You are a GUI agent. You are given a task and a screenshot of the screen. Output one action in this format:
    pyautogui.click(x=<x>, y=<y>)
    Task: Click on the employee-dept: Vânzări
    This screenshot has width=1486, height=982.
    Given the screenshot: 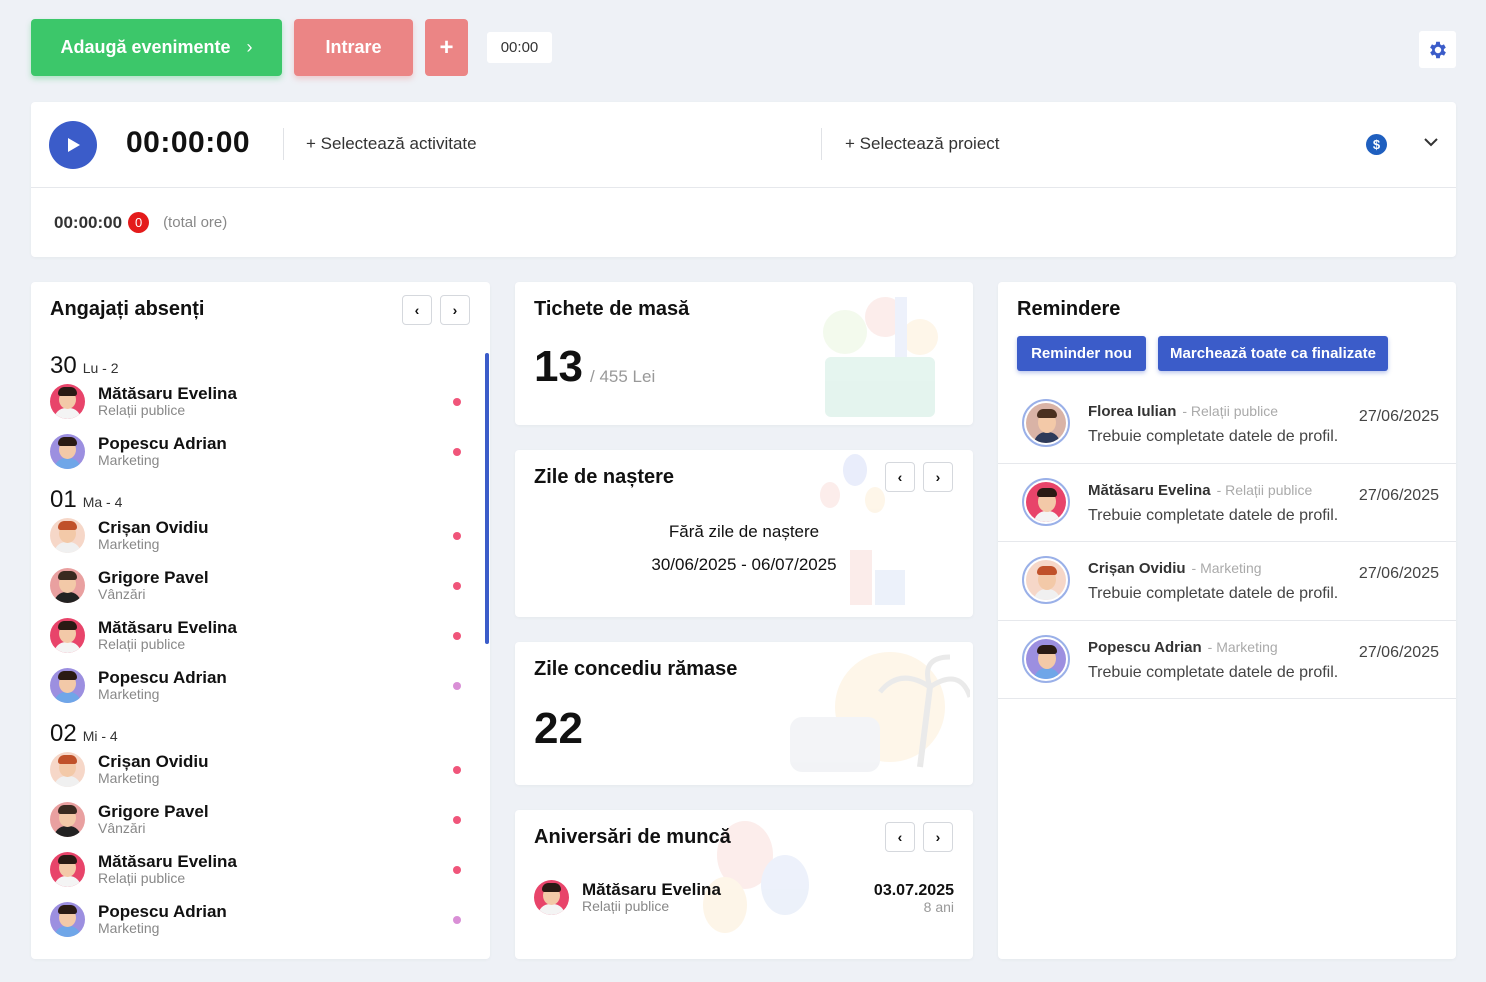 What is the action you would take?
    pyautogui.click(x=122, y=594)
    